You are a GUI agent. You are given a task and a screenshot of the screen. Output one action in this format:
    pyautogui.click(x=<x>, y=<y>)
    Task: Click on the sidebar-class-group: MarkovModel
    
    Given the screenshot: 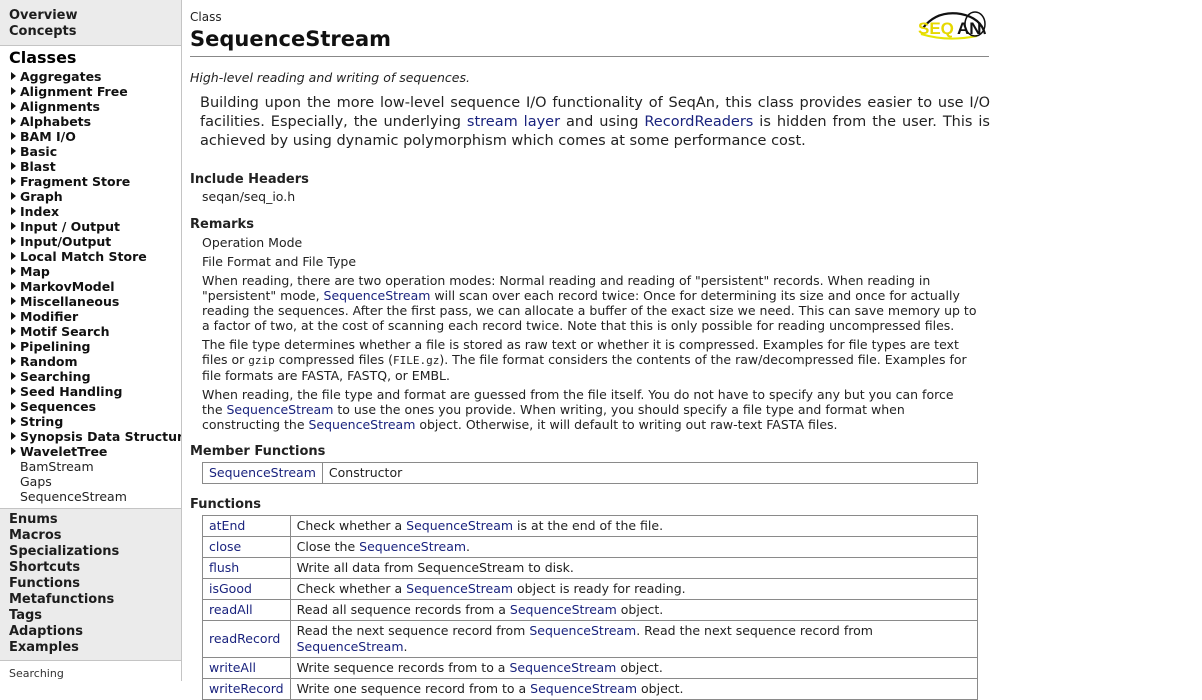 What is the action you would take?
    pyautogui.click(x=96, y=286)
    